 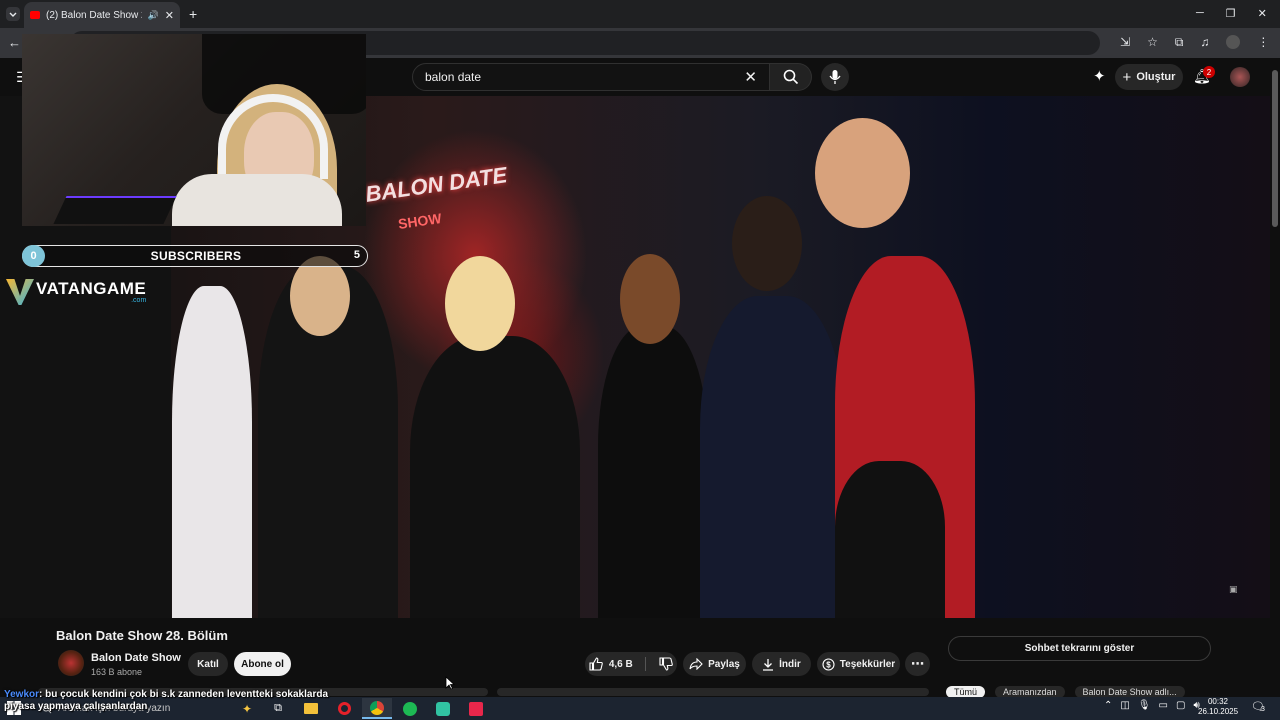 What do you see at coordinates (1180, 705) in the screenshot?
I see `tray-display-icon: ▢` at bounding box center [1180, 705].